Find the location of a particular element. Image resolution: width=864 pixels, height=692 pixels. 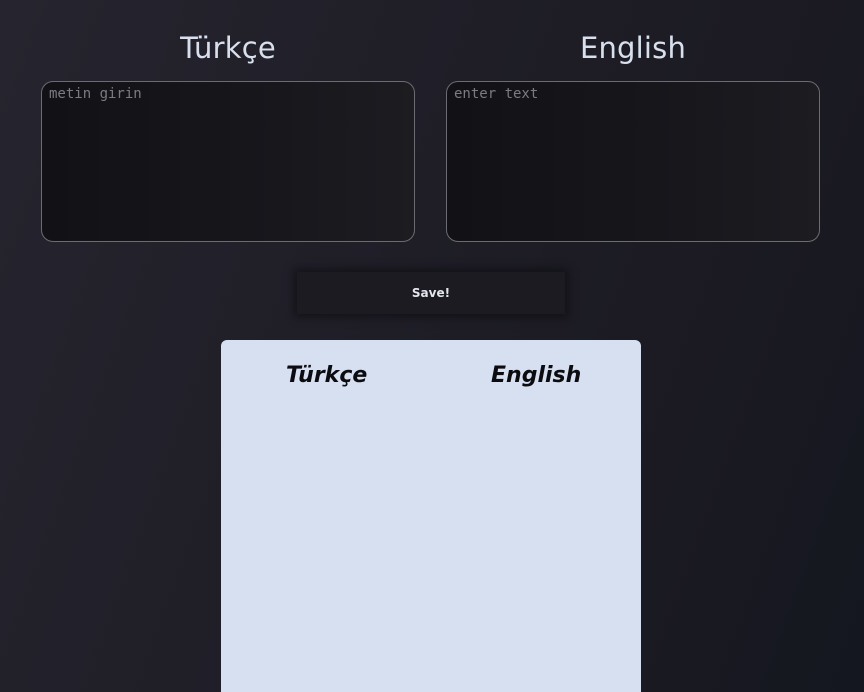

turkish-text-input is located at coordinates (228, 161).